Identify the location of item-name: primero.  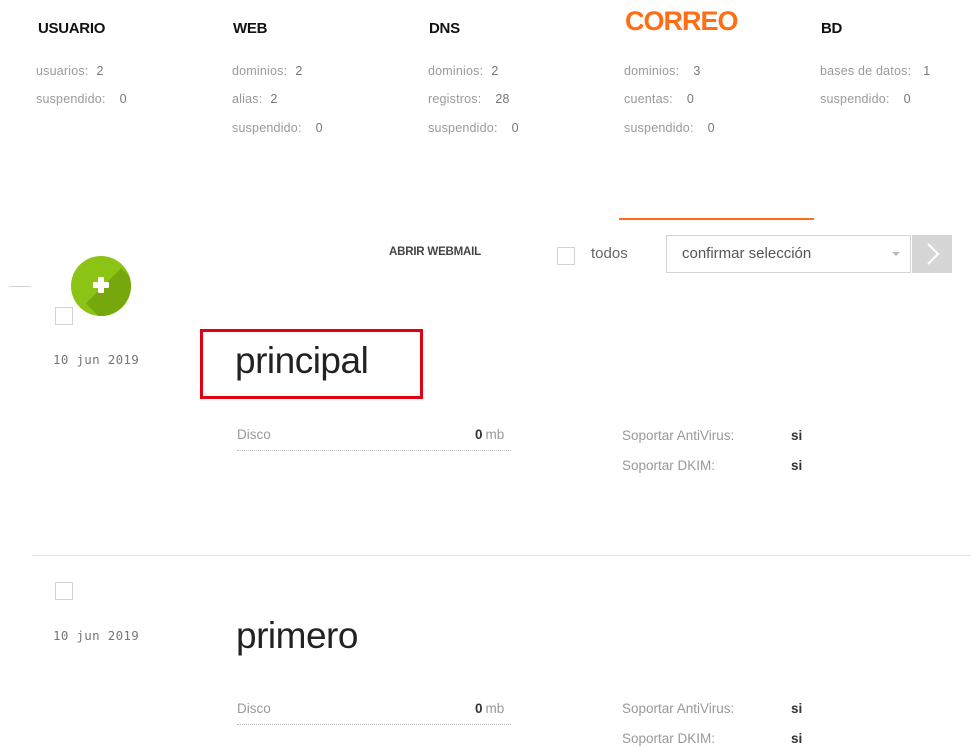
(297, 636).